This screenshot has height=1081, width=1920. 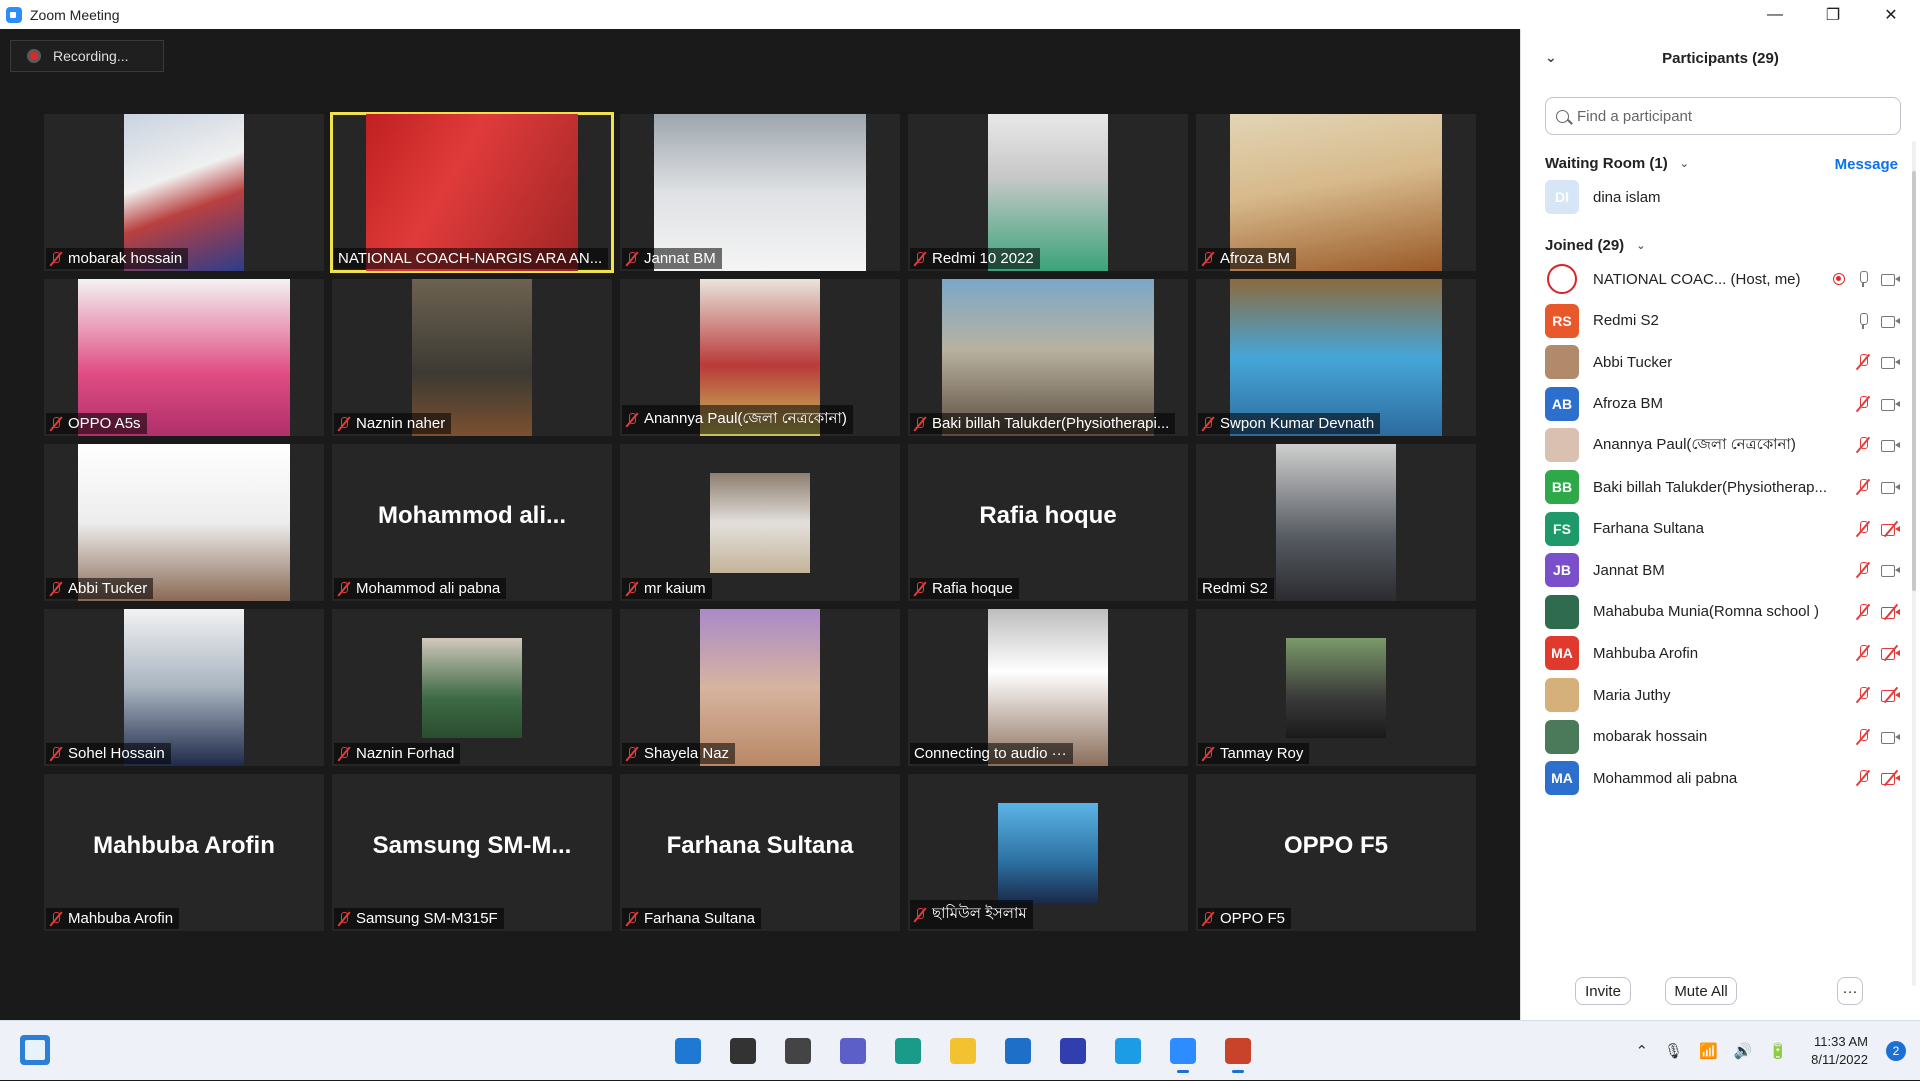 I want to click on video-tile: Redmi S2, so click(x=1336, y=522).